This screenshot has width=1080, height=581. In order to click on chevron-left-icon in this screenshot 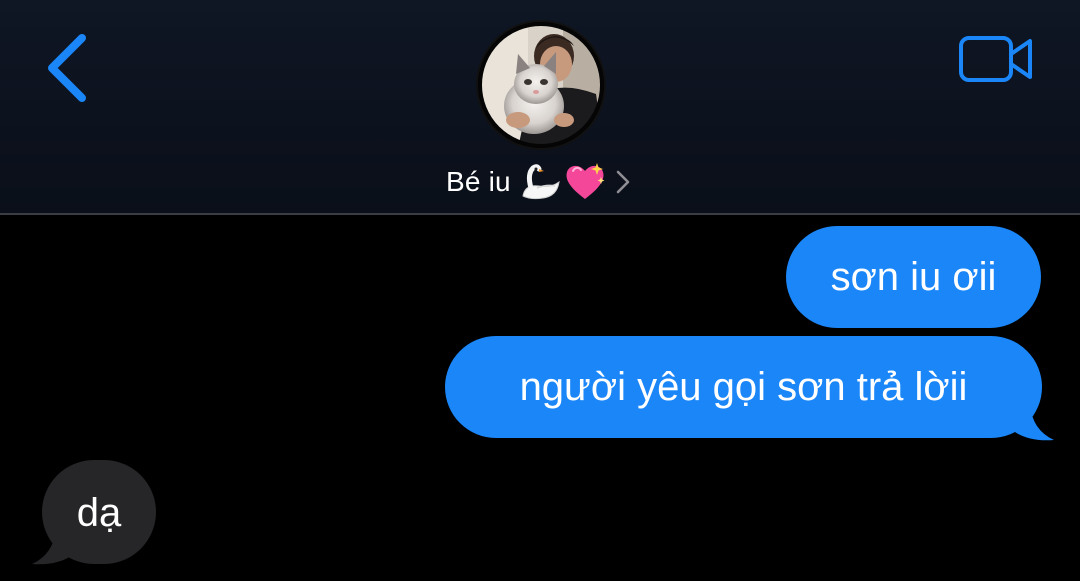, I will do `click(67, 68)`.